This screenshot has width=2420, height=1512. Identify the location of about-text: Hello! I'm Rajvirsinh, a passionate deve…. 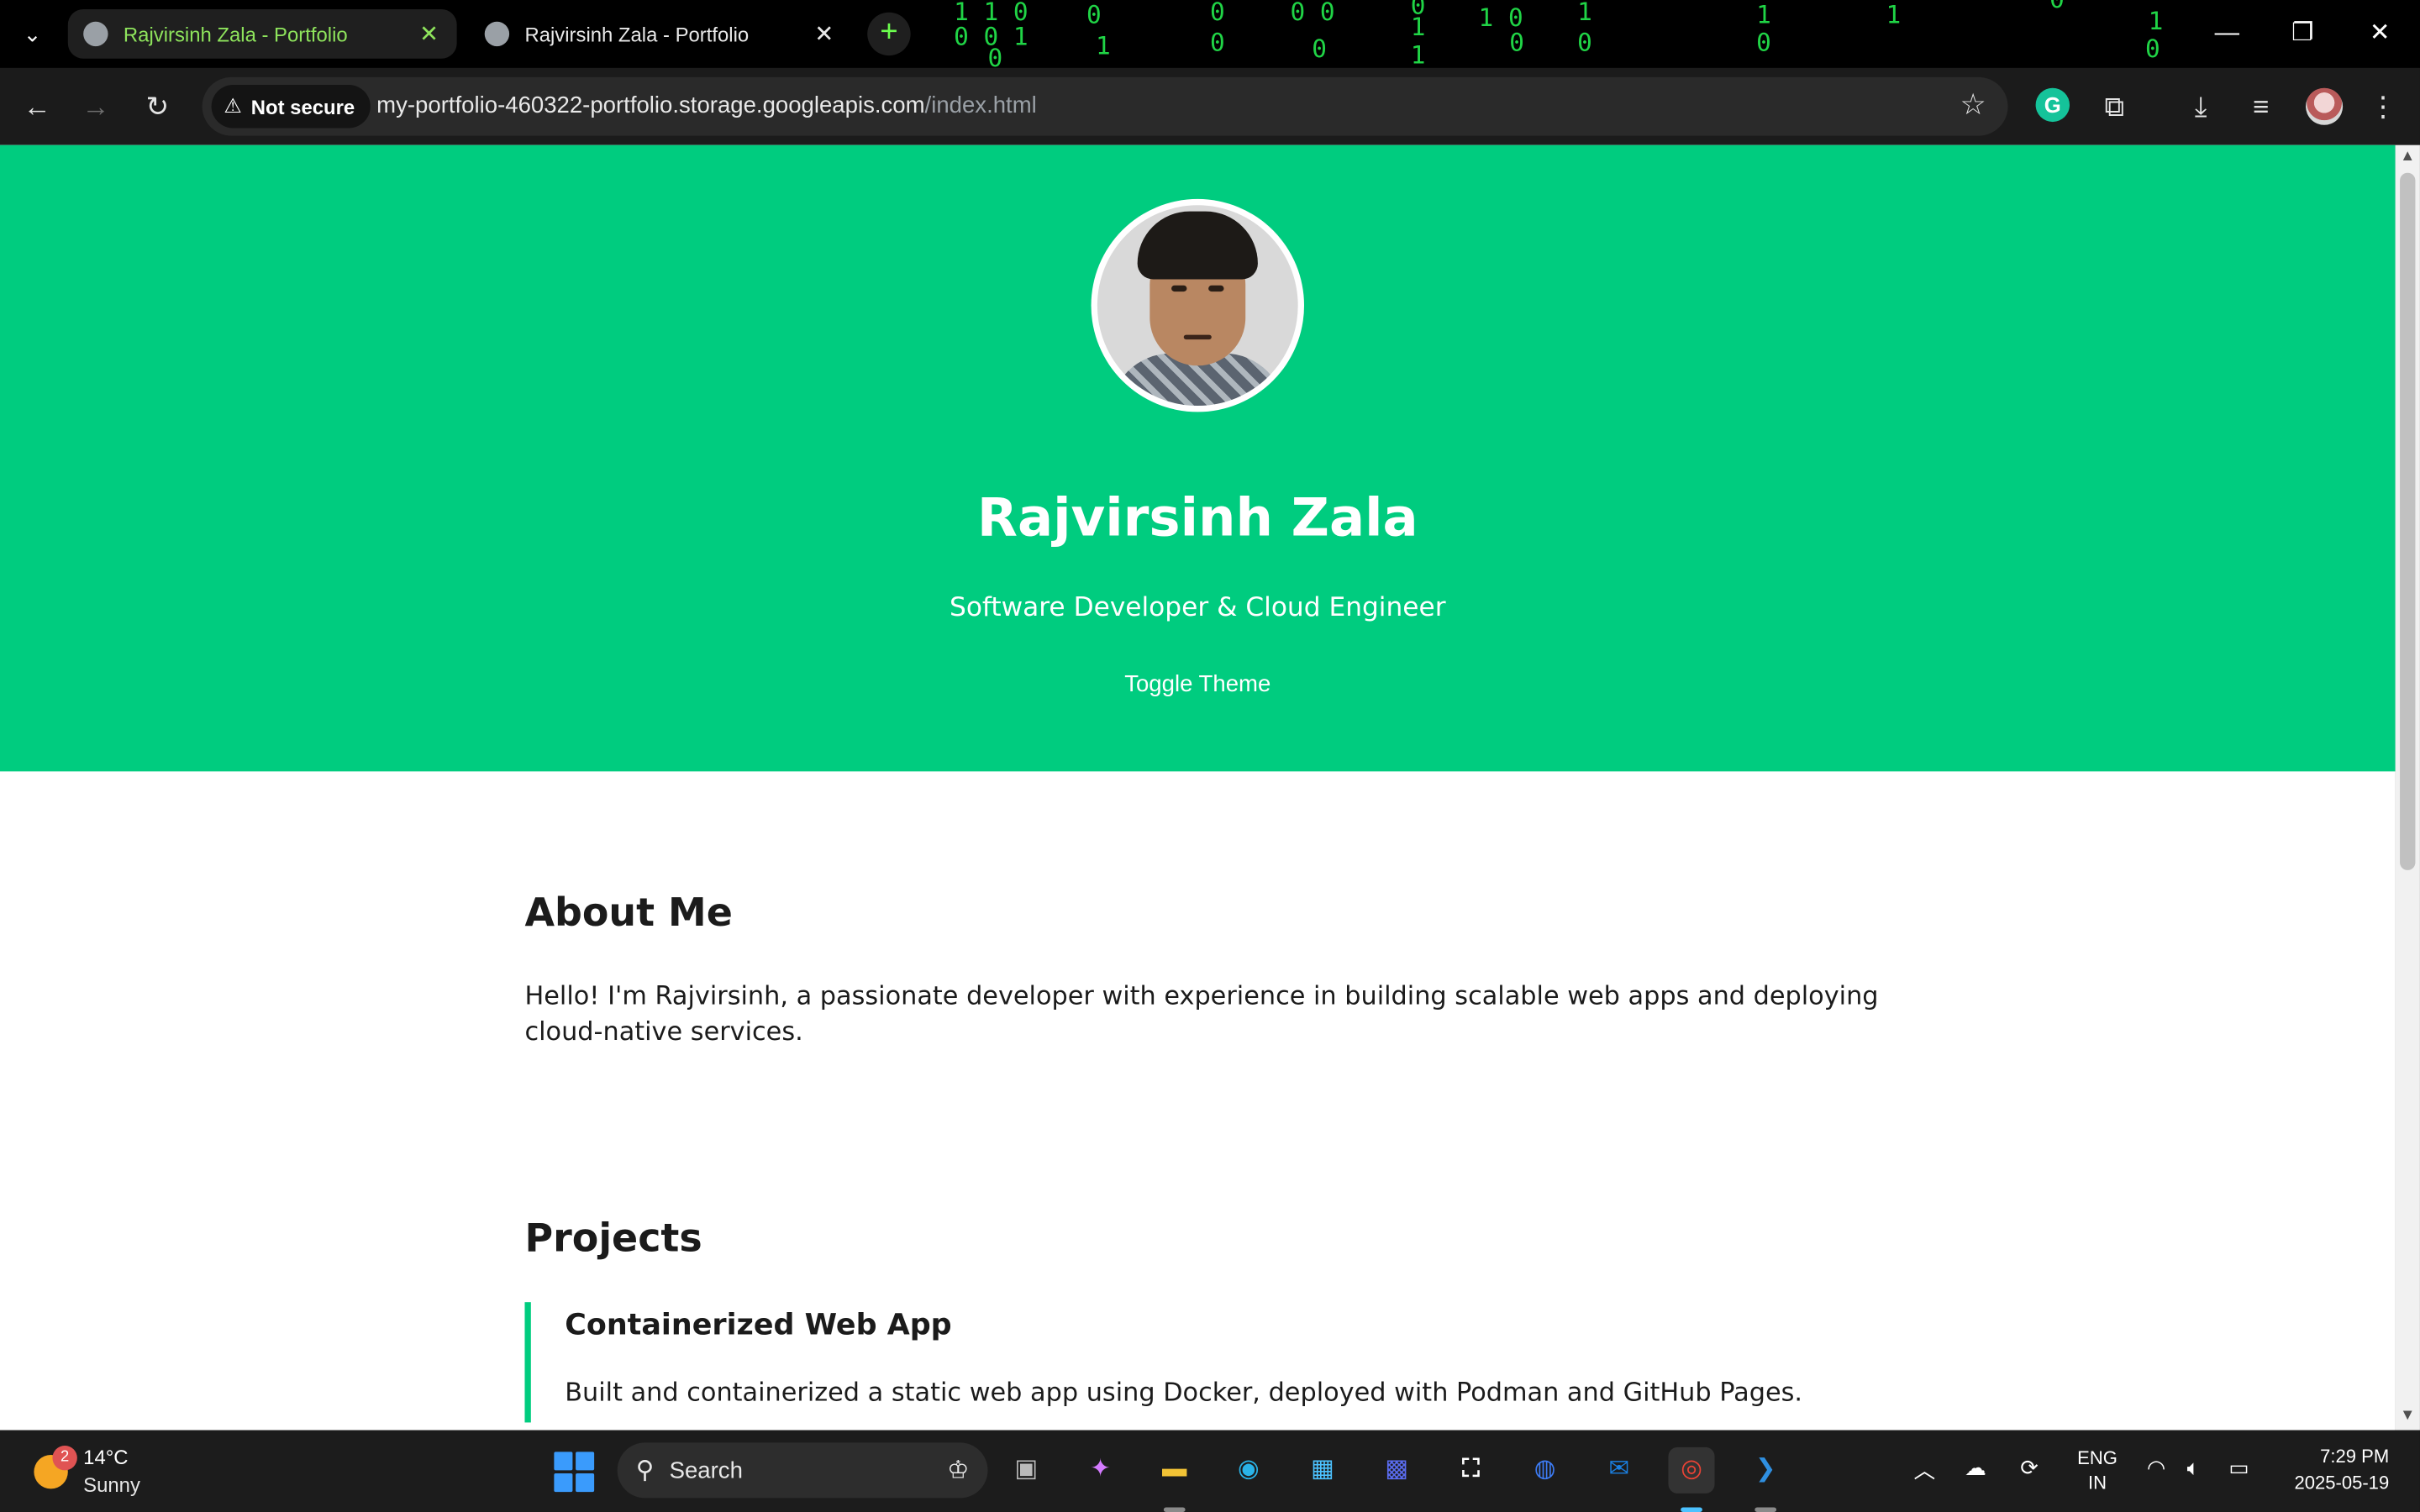
(1201, 1014).